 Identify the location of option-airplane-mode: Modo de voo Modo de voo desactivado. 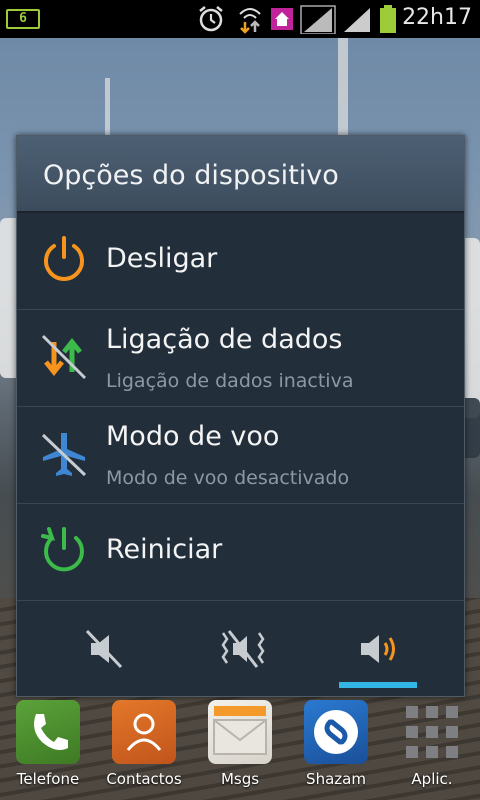
(240, 455).